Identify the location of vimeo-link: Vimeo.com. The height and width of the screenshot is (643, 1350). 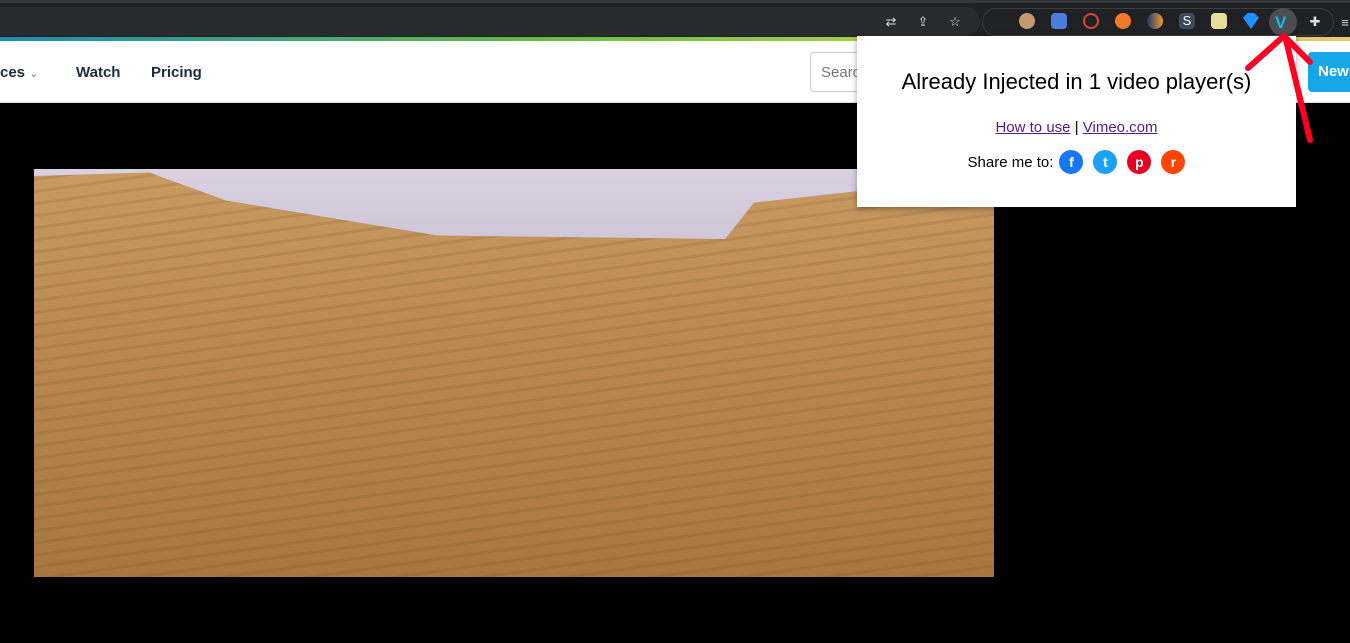
(1120, 127).